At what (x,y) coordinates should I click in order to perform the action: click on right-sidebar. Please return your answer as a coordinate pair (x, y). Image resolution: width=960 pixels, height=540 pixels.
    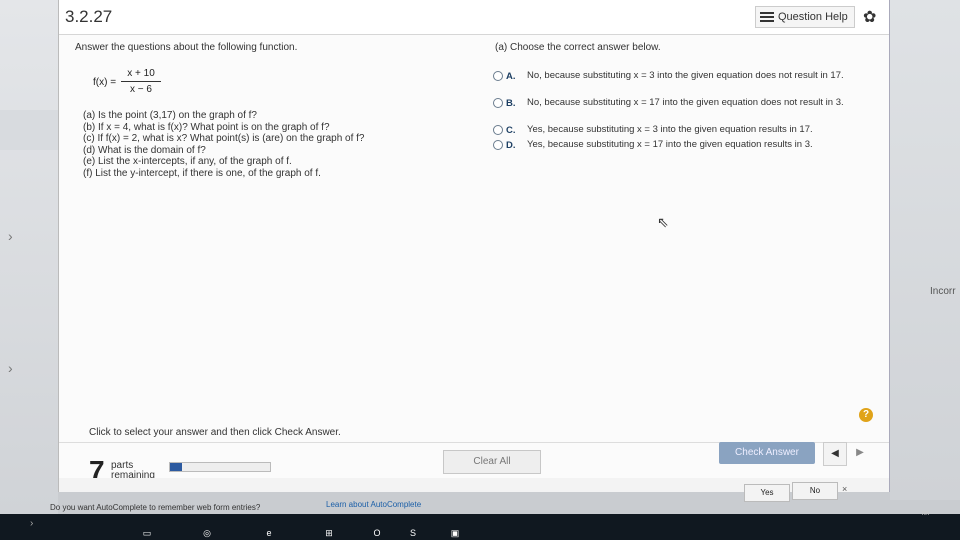
    Looking at the image, I should click on (925, 250).